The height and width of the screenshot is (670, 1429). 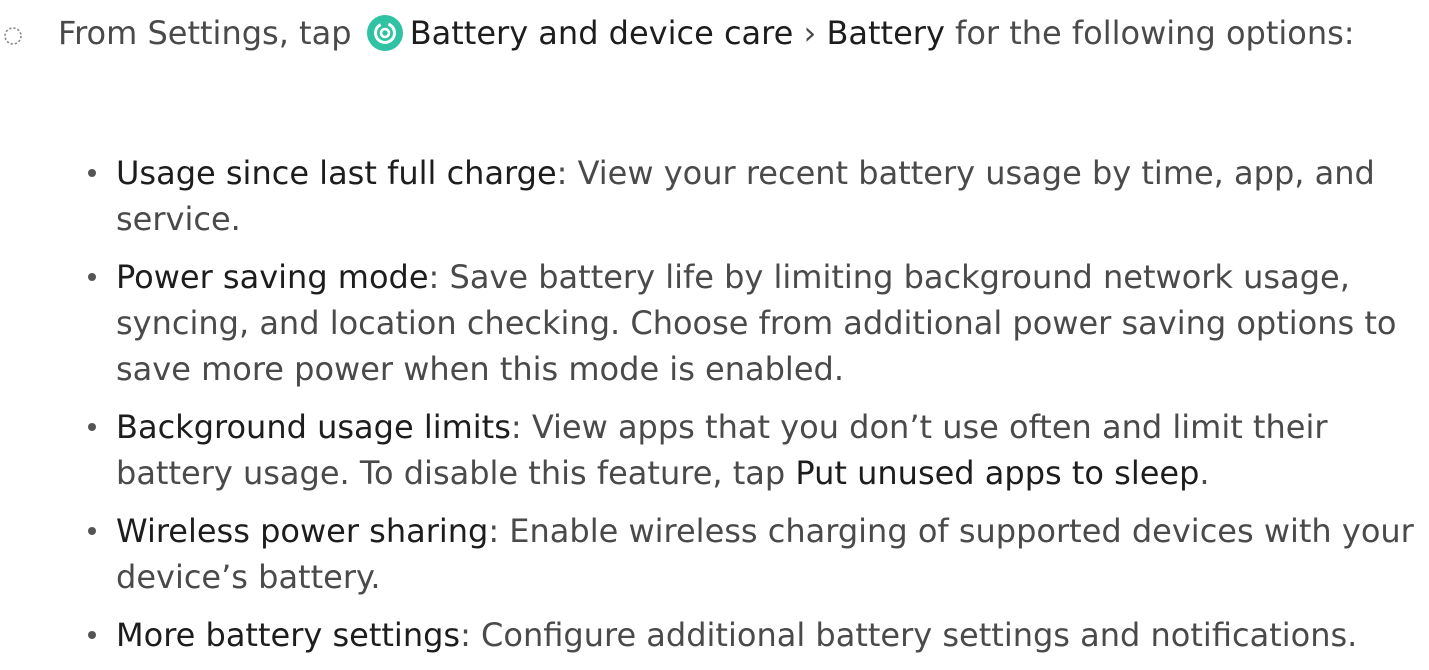 What do you see at coordinates (336, 173) in the screenshot?
I see `item-term: Usage since last full charge` at bounding box center [336, 173].